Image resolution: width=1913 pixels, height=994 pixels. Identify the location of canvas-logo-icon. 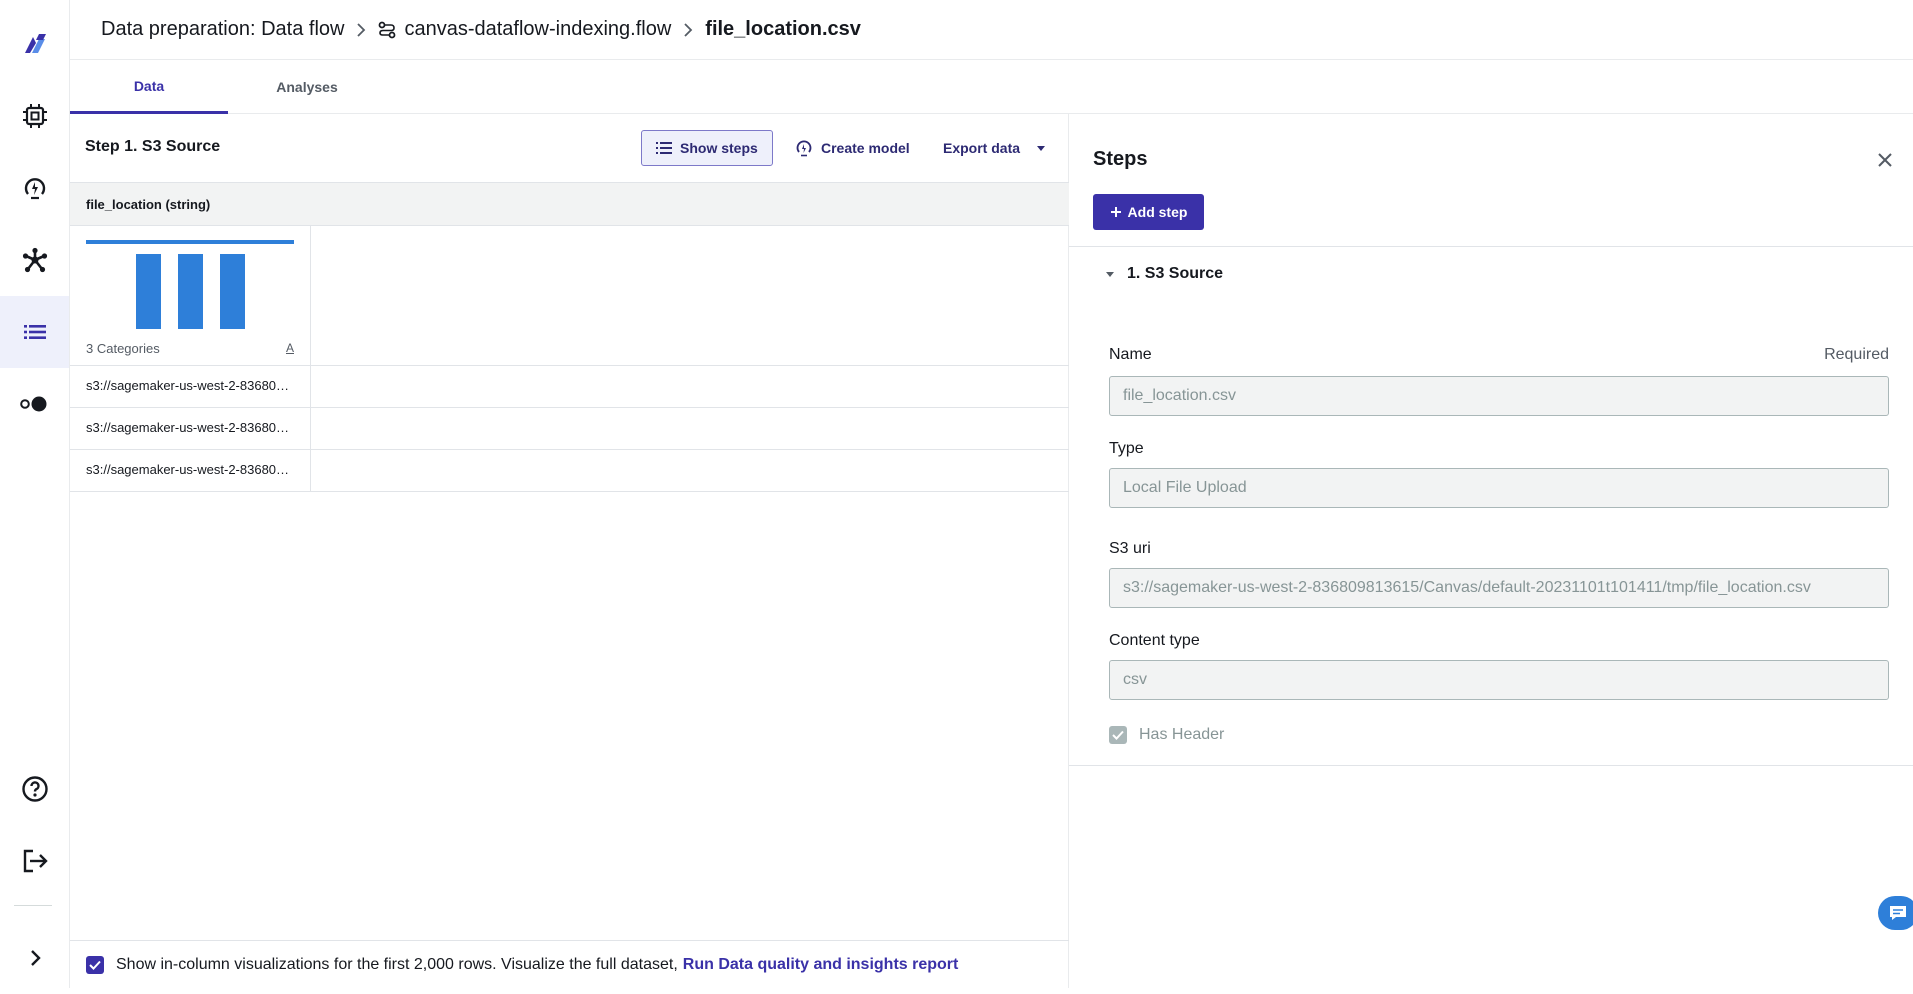
(35, 43).